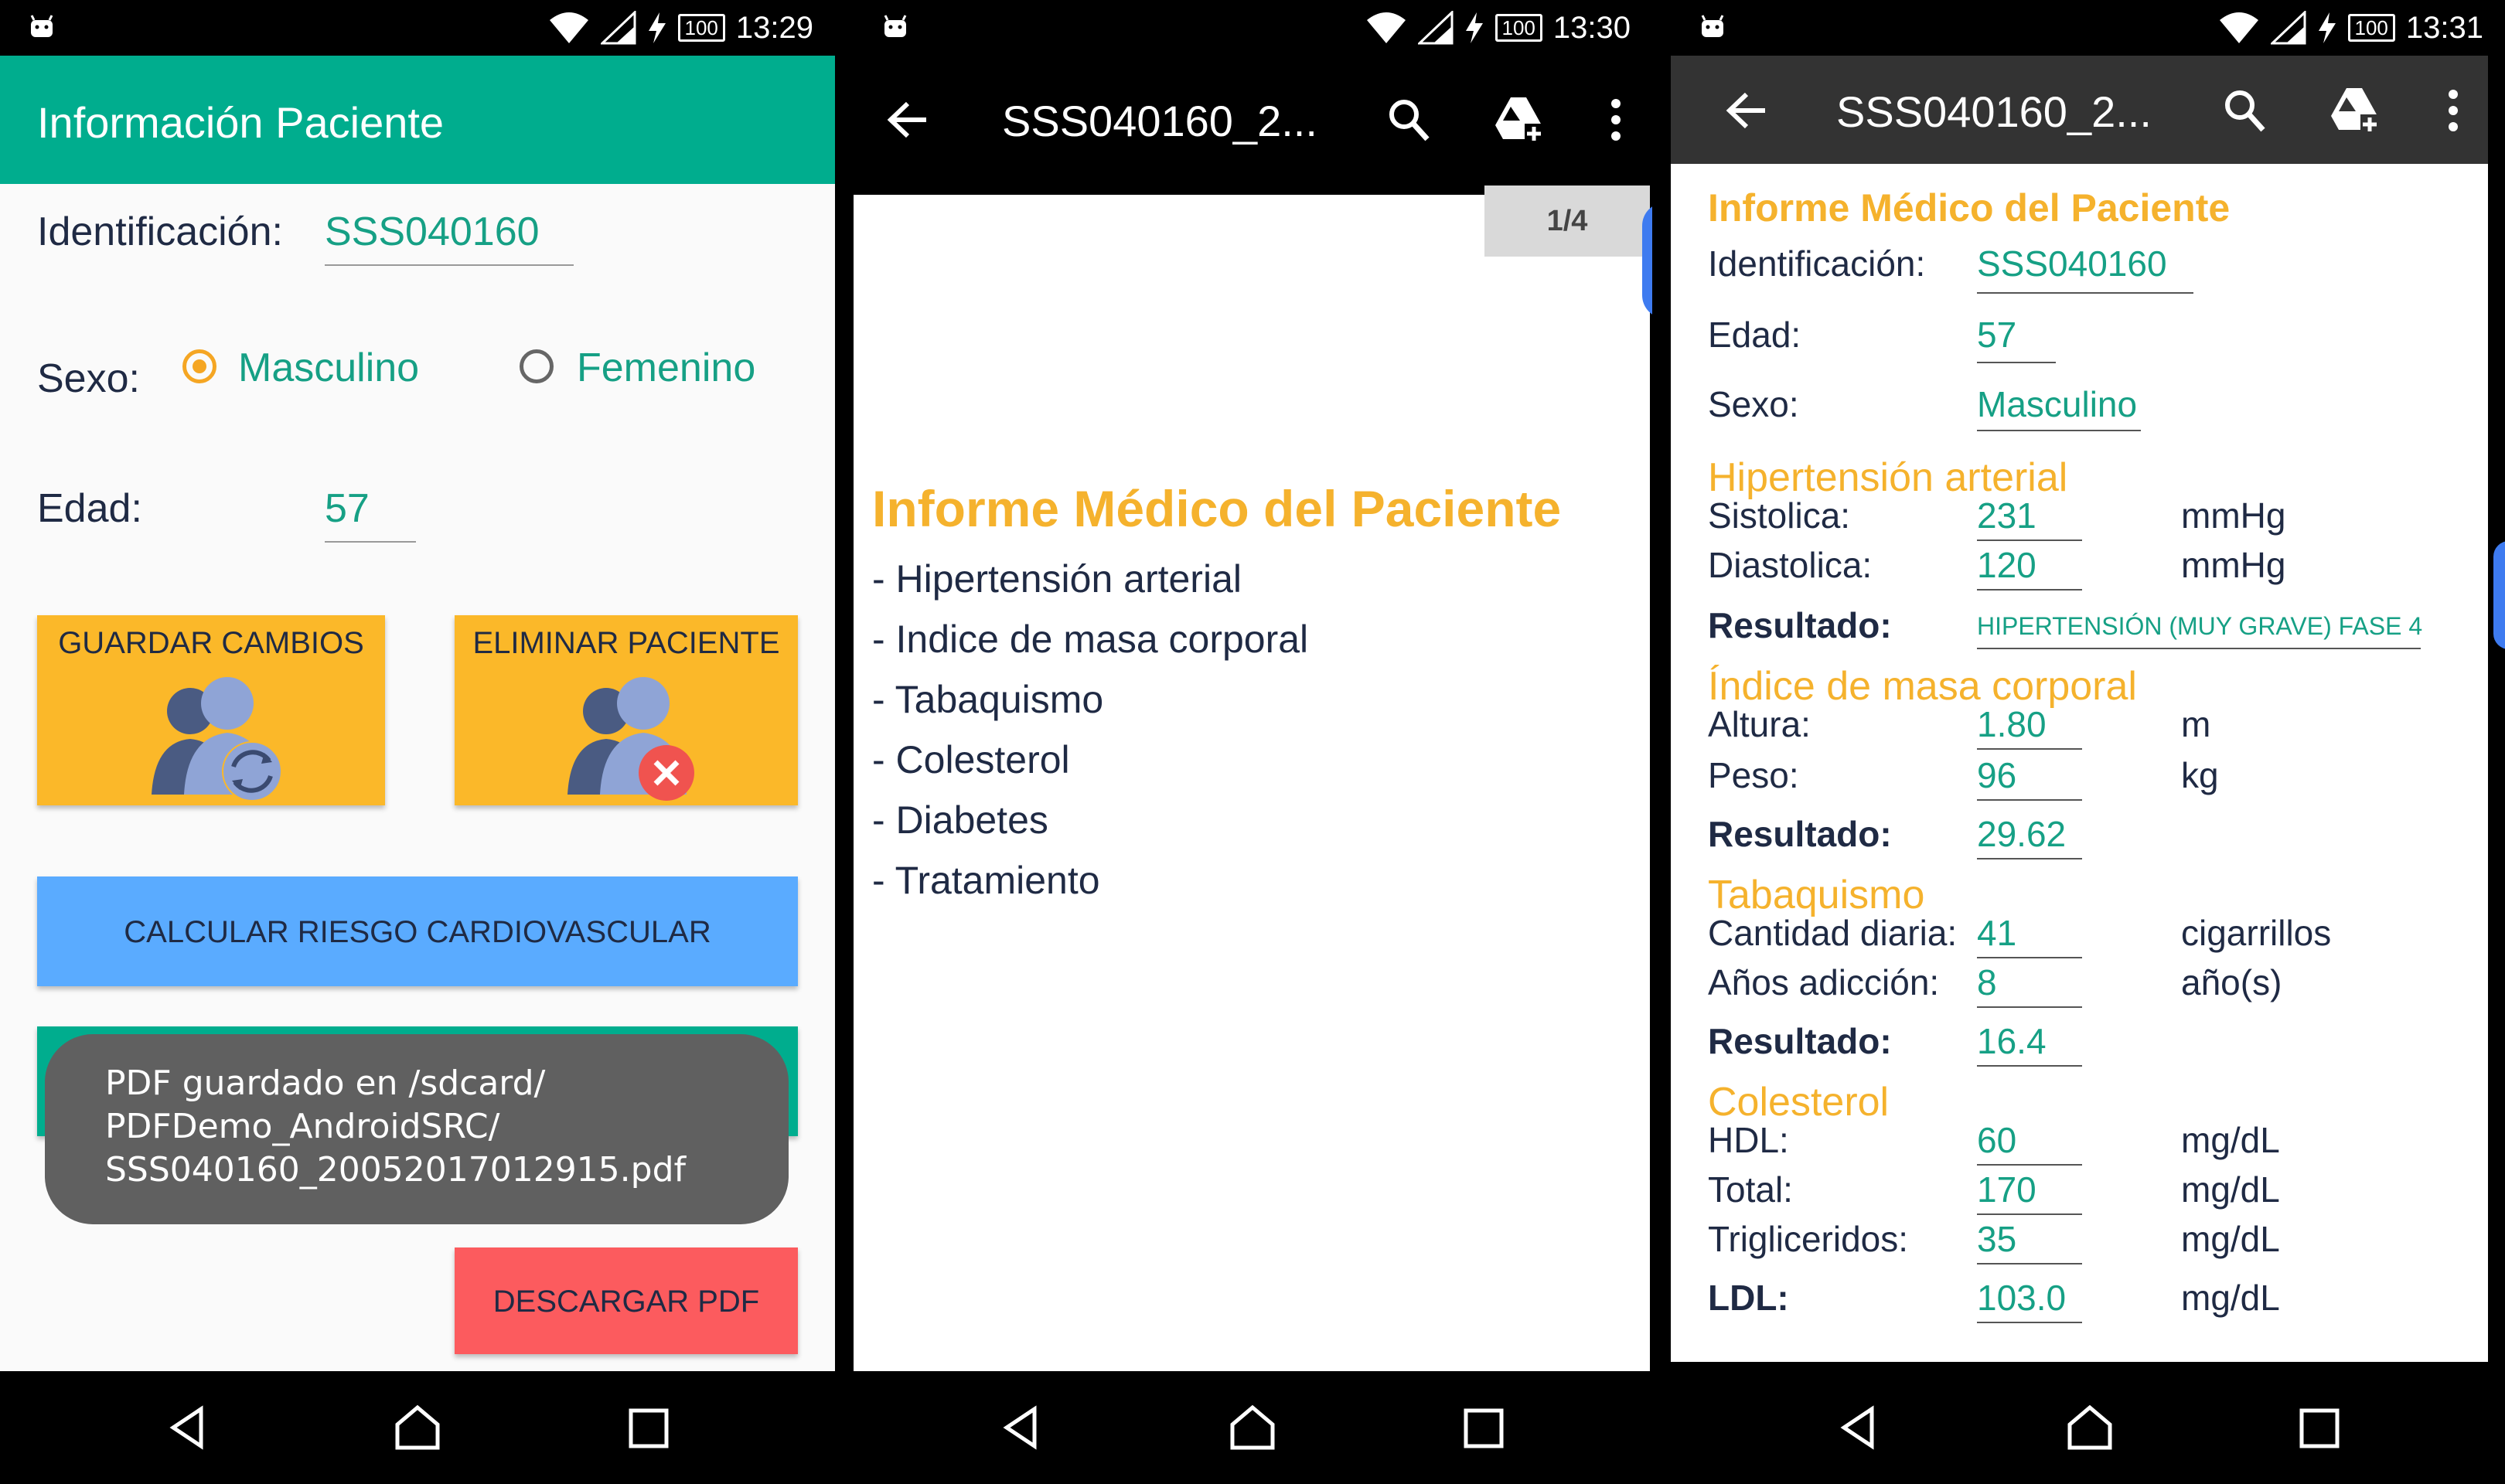 The image size is (2505, 1484). Describe the element at coordinates (241, 122) in the screenshot. I see `page-title: Información Paciente` at that location.